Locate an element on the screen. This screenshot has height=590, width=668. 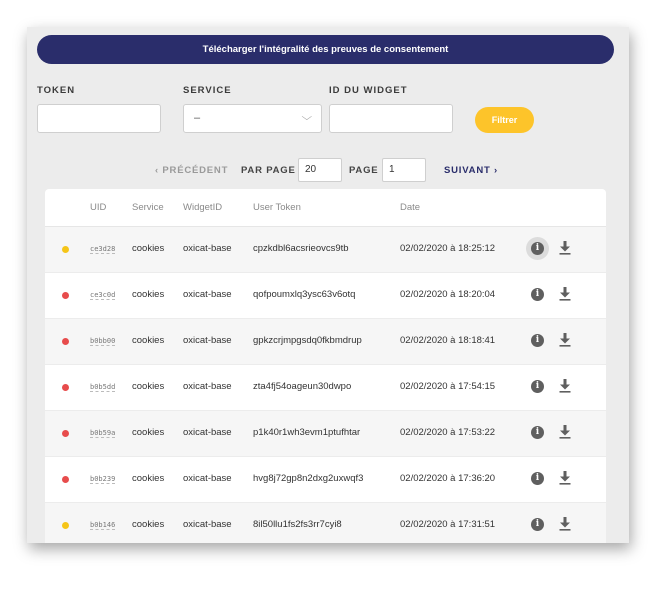
user-token-cell: gpkzcrjmpgsdq0fkbmdrup is located at coordinates (307, 340).